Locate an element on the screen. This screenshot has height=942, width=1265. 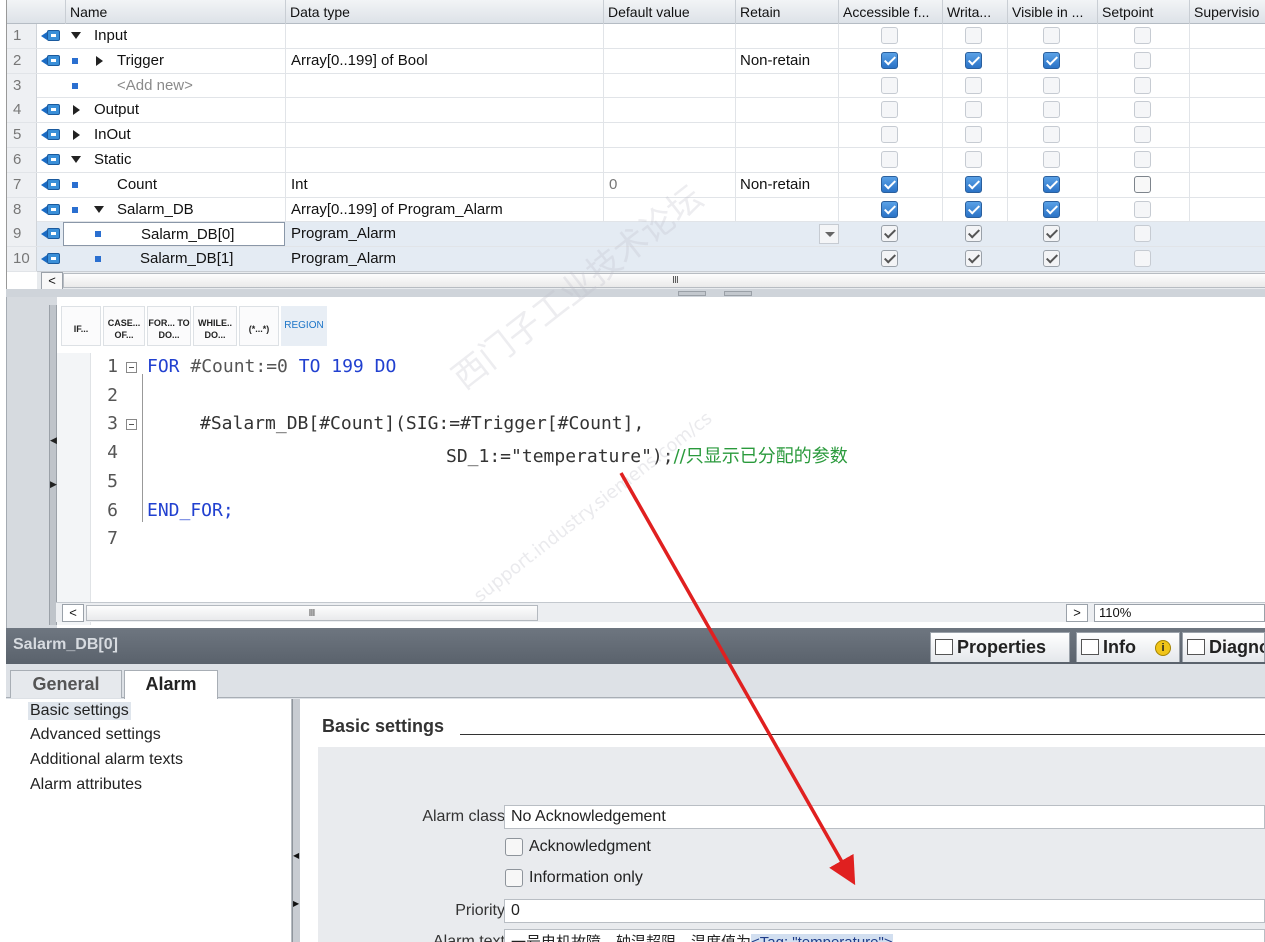
table-row: 10 Salarm_DB[1] Program_Alarm is located at coordinates (636, 259).